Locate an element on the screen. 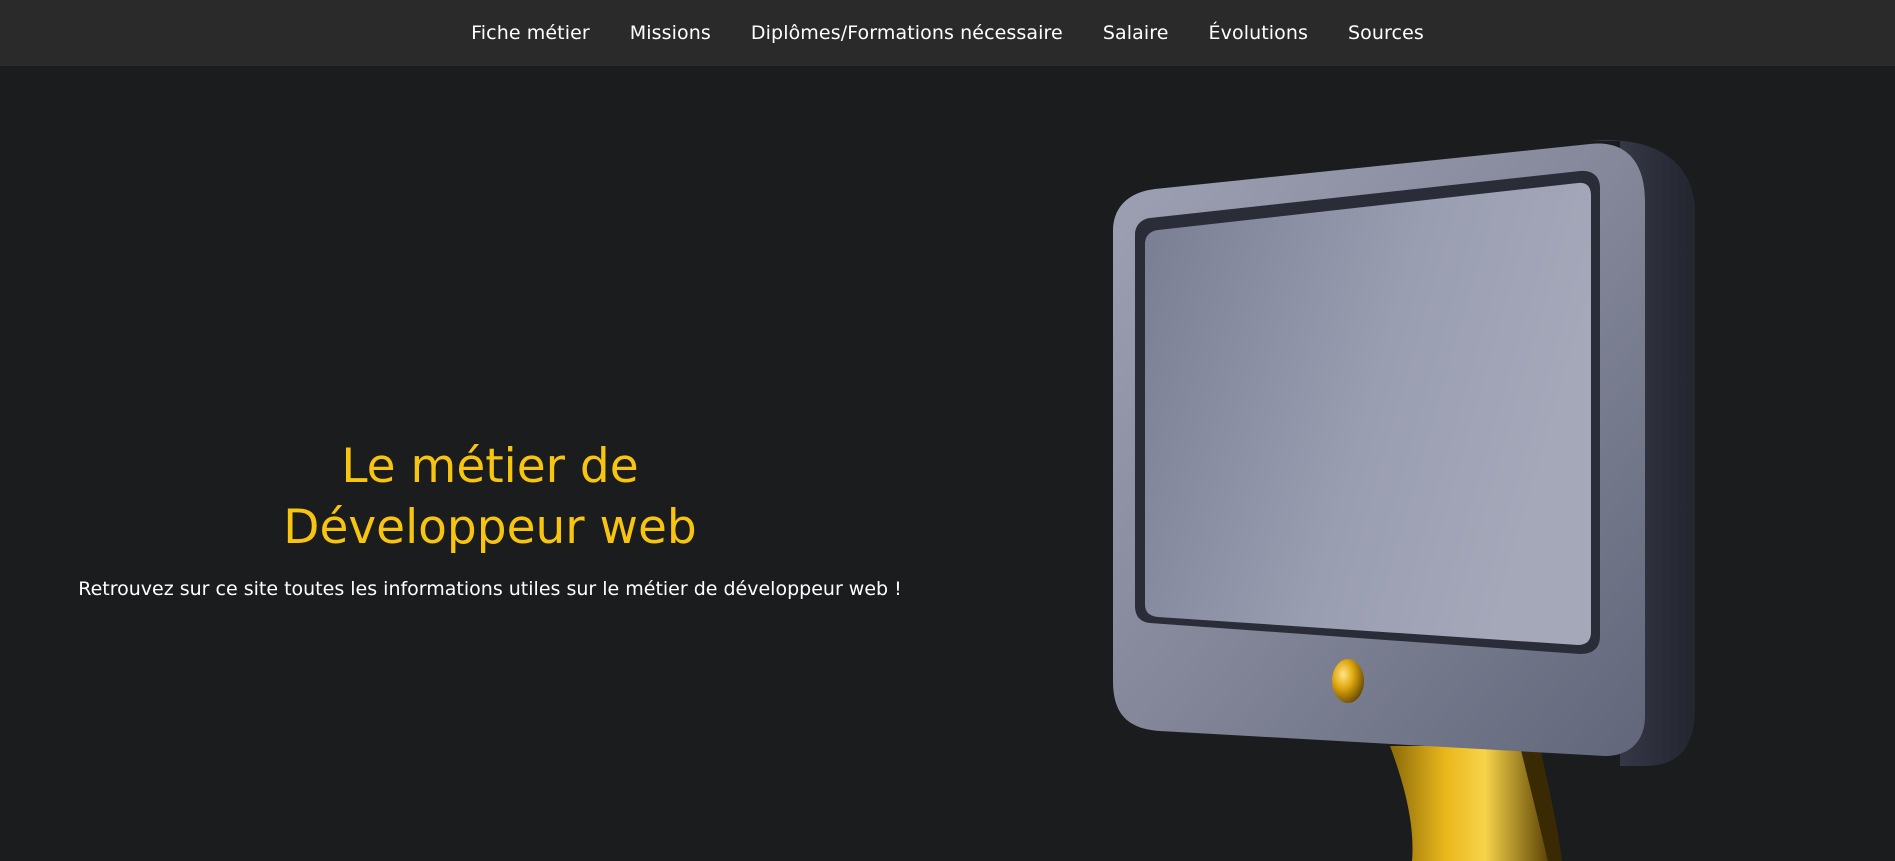 The height and width of the screenshot is (861, 1895). nav-item: Fiche métier is located at coordinates (530, 33).